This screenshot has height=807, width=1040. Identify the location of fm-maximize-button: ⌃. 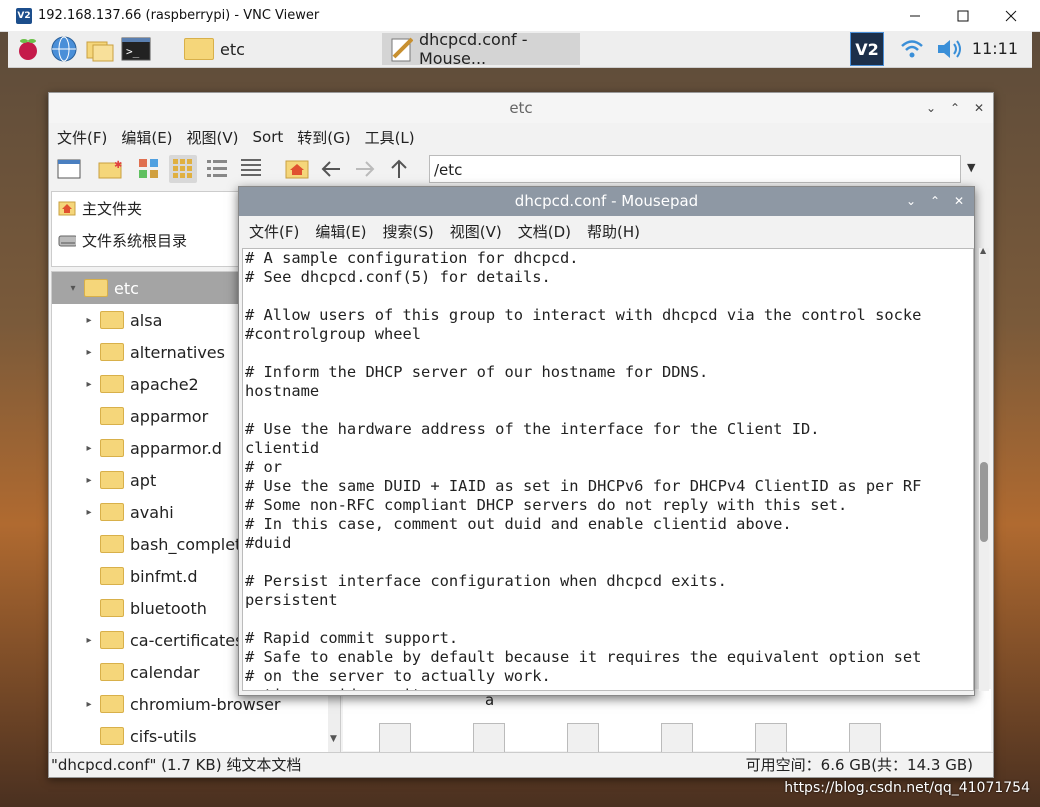
(955, 108).